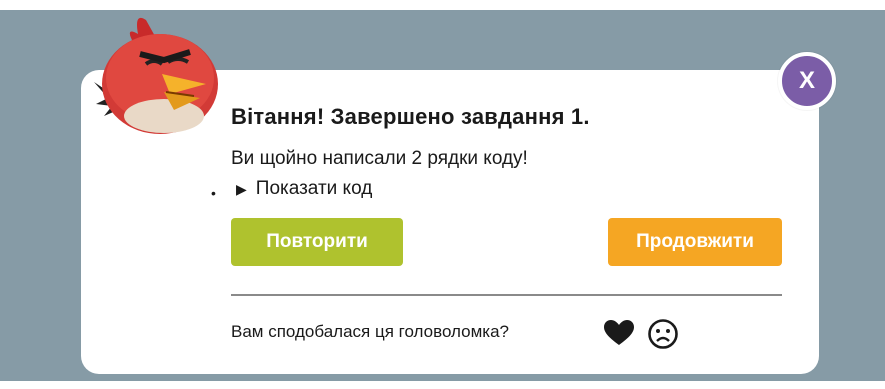 This screenshot has height=389, width=885. Describe the element at coordinates (317, 242) in the screenshot. I see `retry-button: Повторити` at that location.